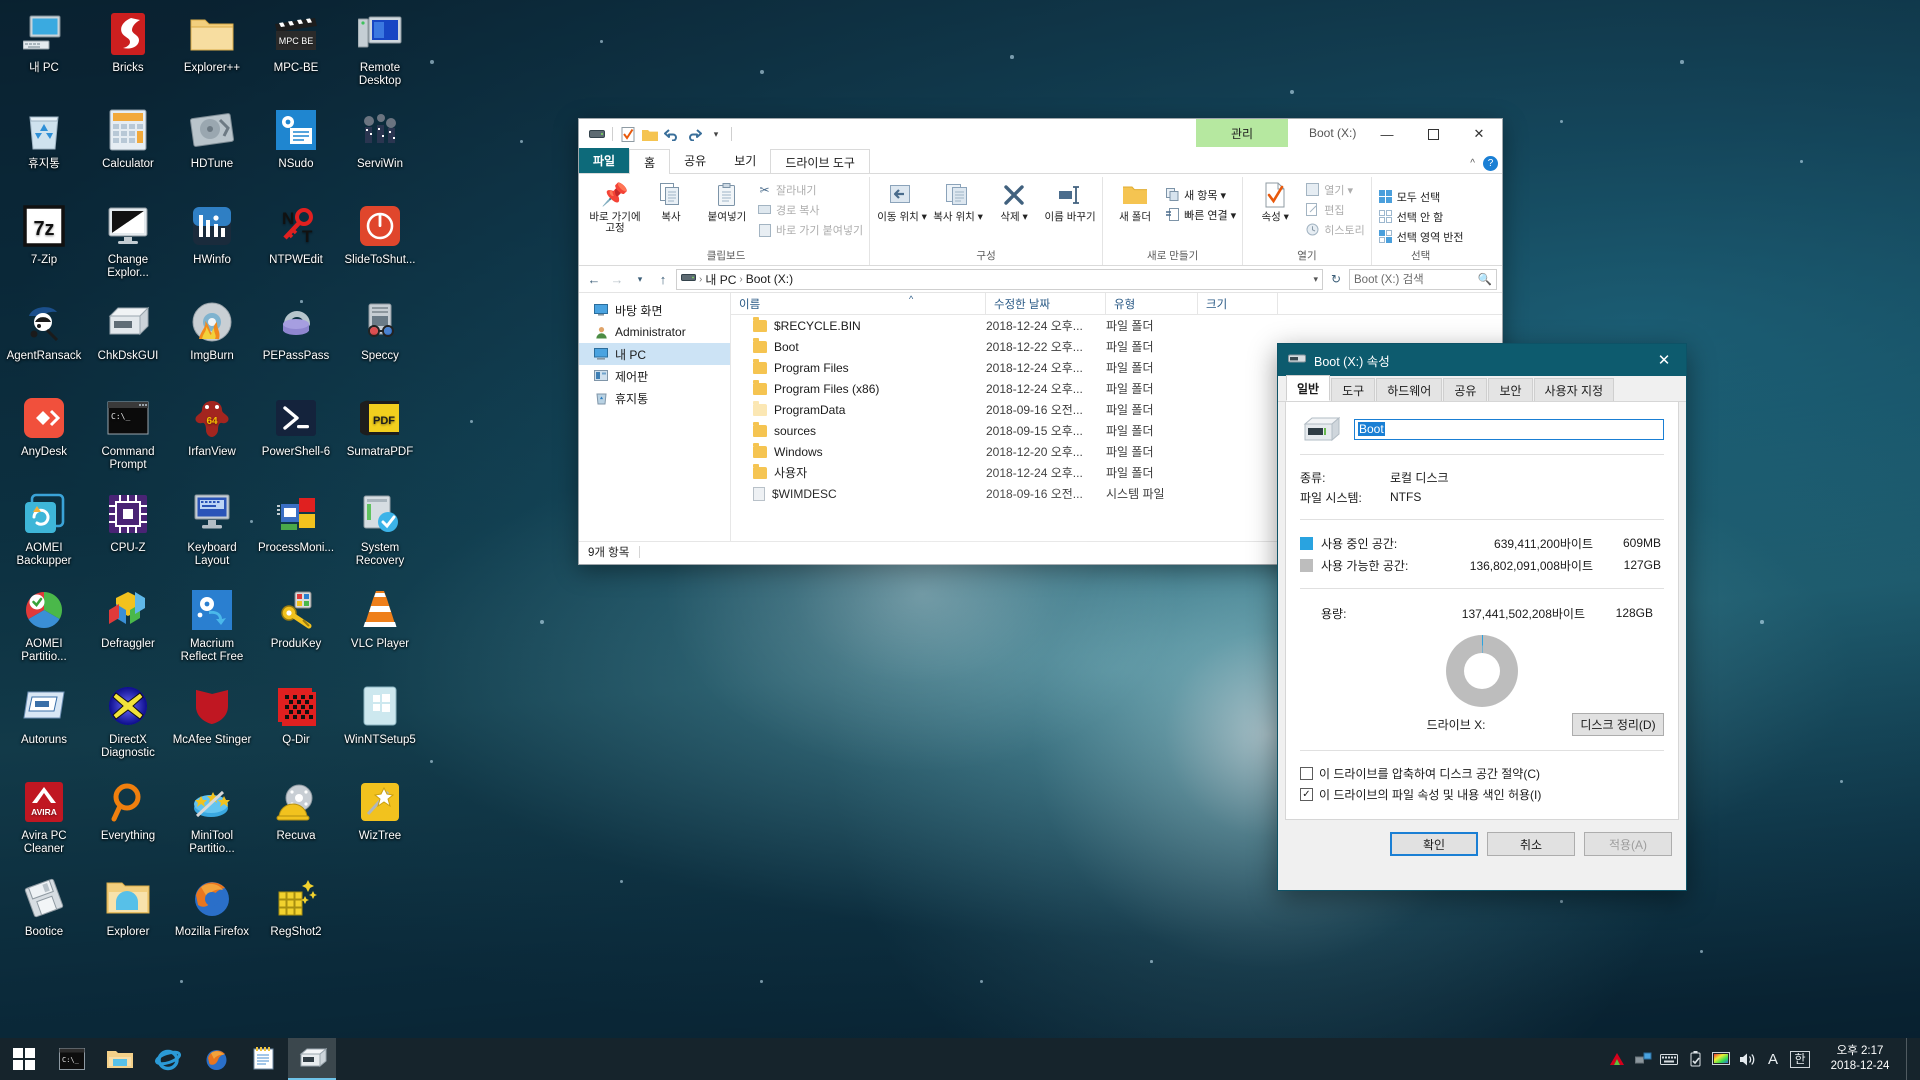 This screenshot has width=1920, height=1080. Describe the element at coordinates (769, 279) in the screenshot. I see `breadcrumb-item-boot: Boot (X:)` at that location.